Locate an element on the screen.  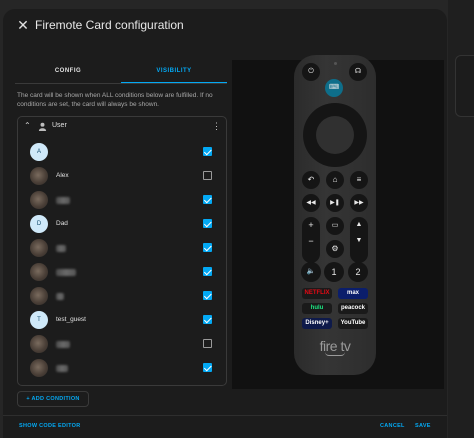
app-button: Disney+ is located at coordinates (317, 323).